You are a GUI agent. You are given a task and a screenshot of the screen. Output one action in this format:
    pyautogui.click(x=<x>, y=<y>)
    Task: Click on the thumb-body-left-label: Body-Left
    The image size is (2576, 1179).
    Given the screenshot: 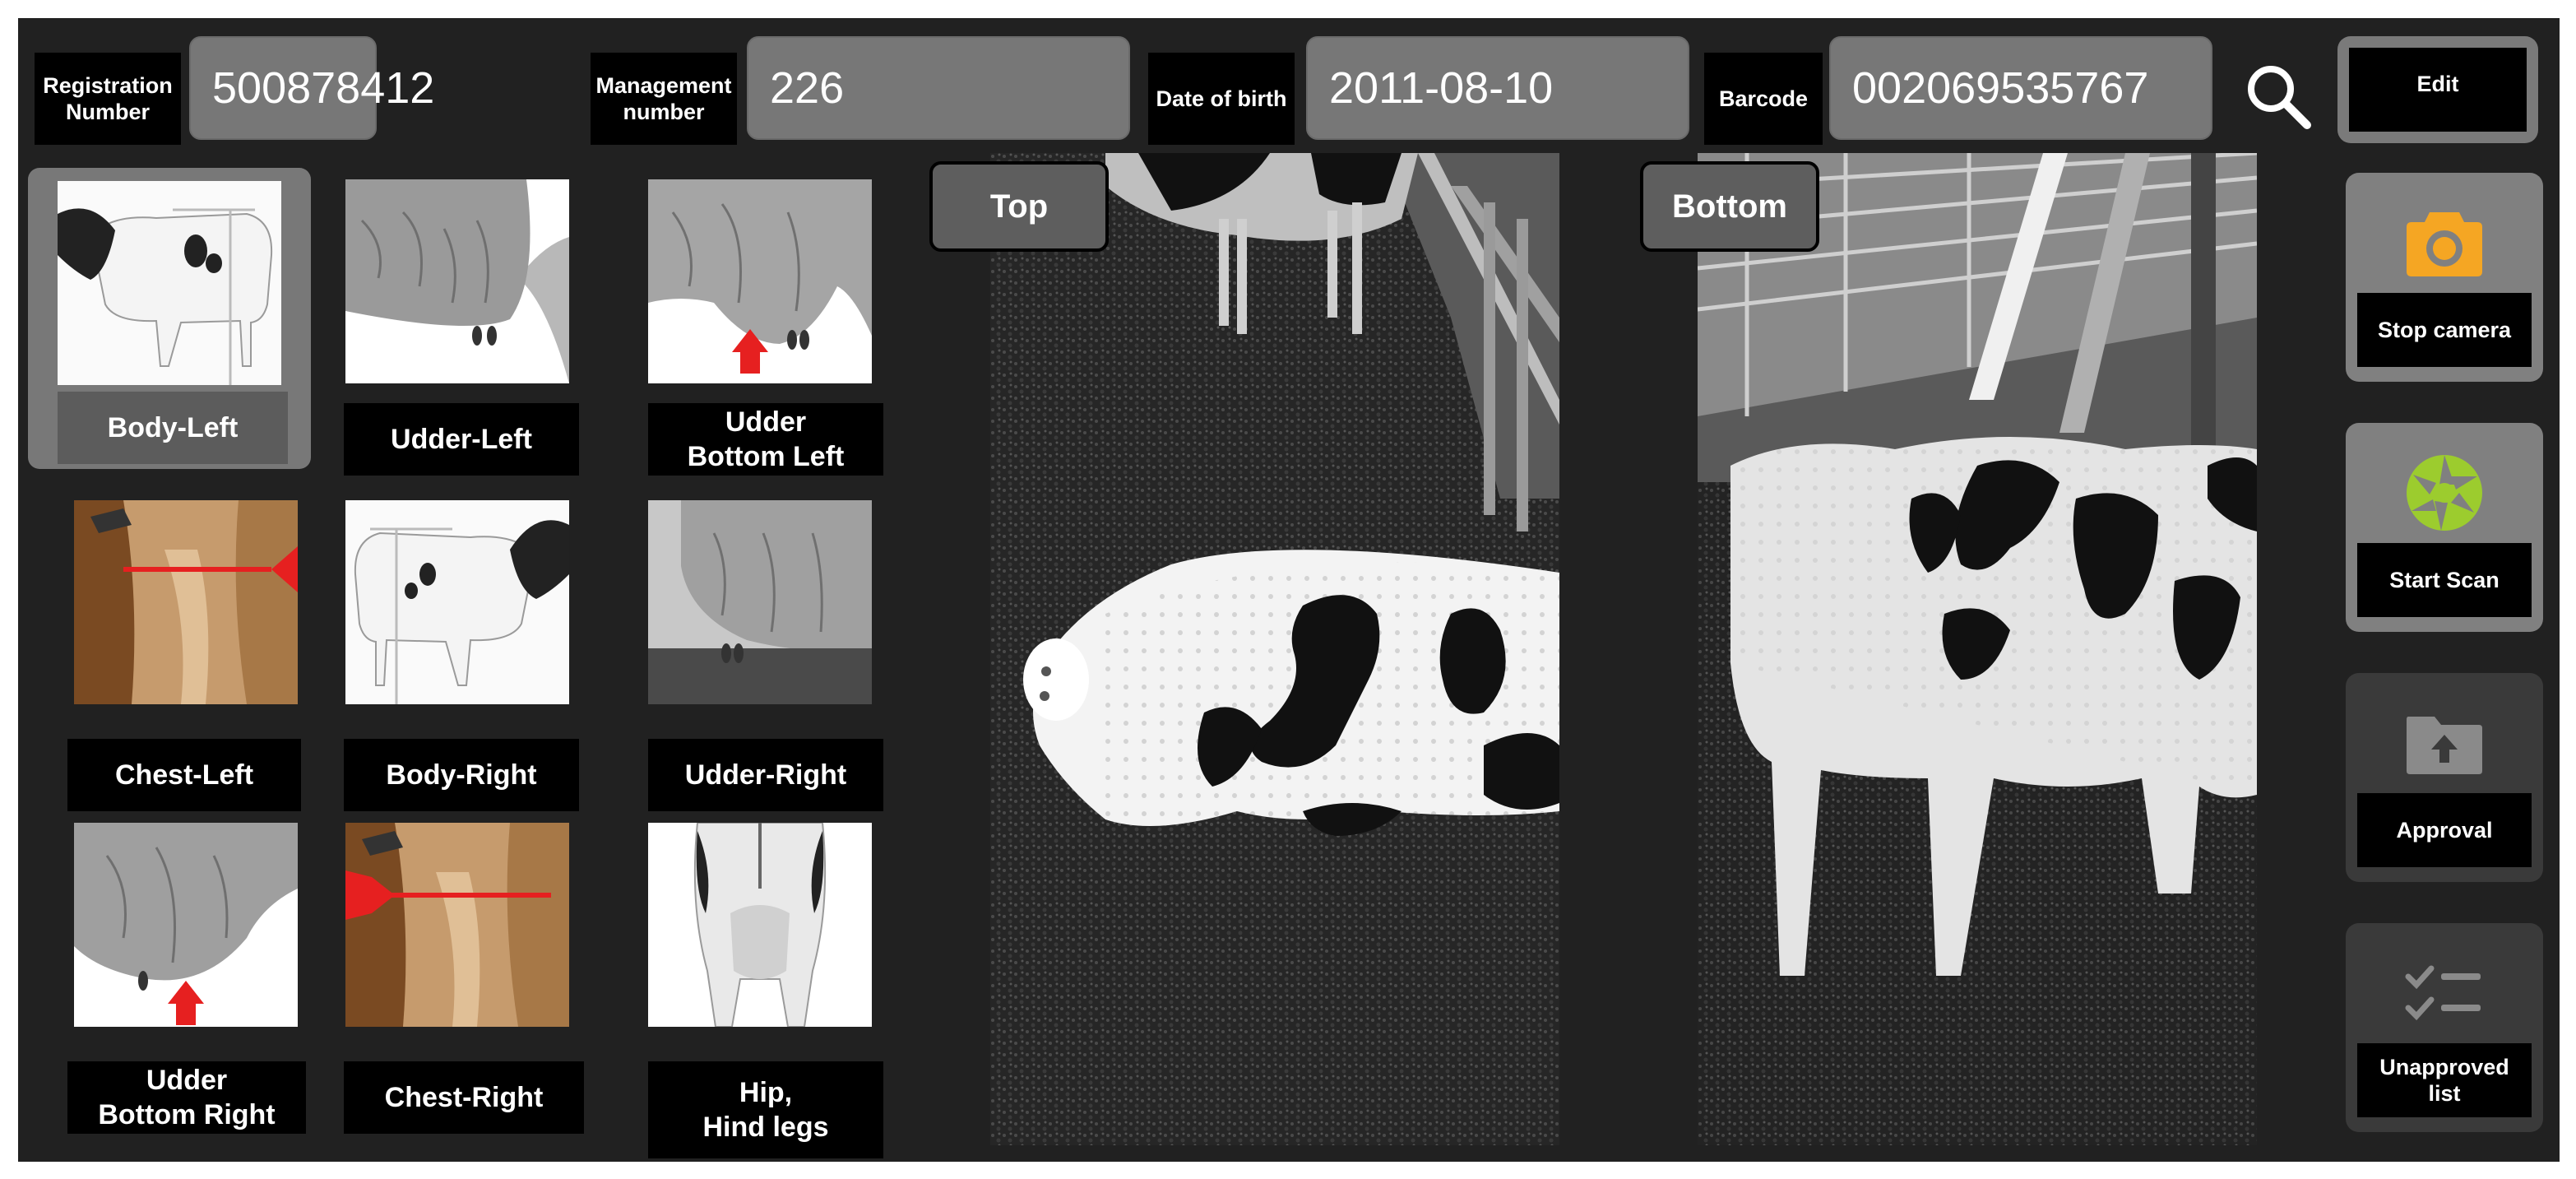 What is the action you would take?
    pyautogui.click(x=173, y=428)
    